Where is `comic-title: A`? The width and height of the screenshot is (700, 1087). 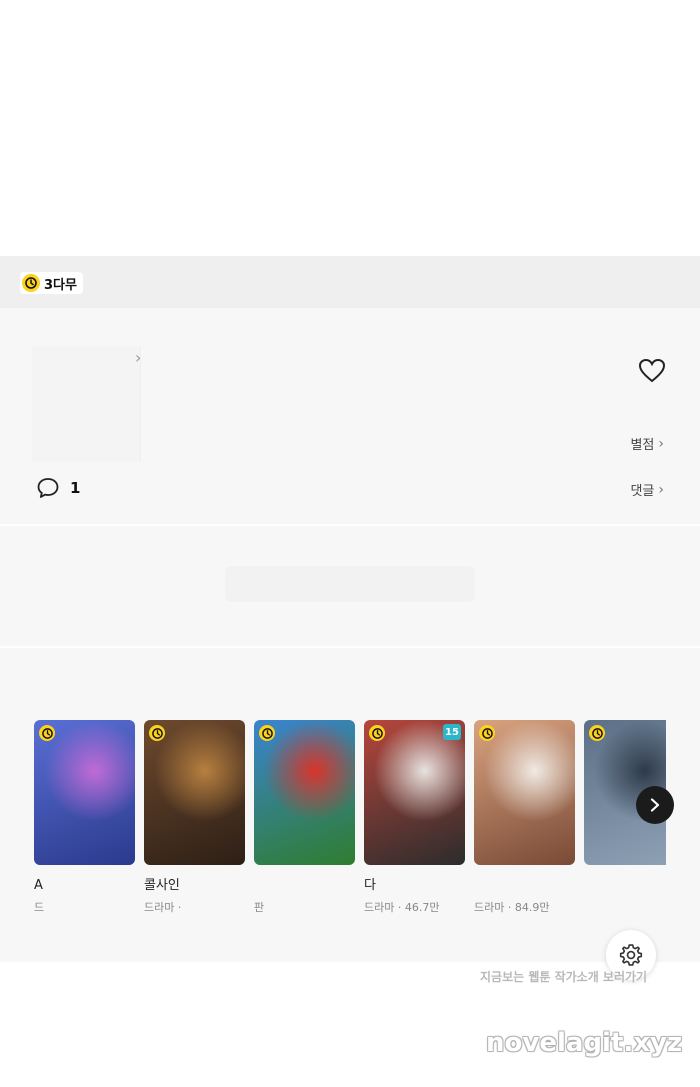 comic-title: A is located at coordinates (38, 885).